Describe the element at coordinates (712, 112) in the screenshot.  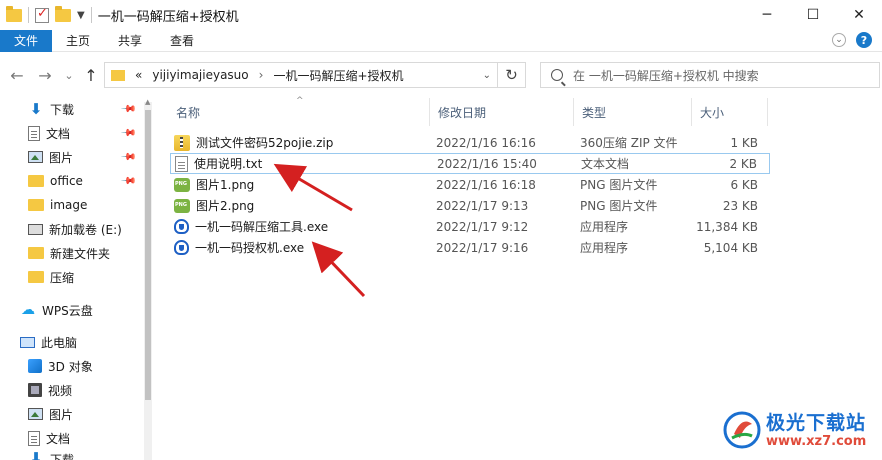
I see `column-header-label: 大小` at that location.